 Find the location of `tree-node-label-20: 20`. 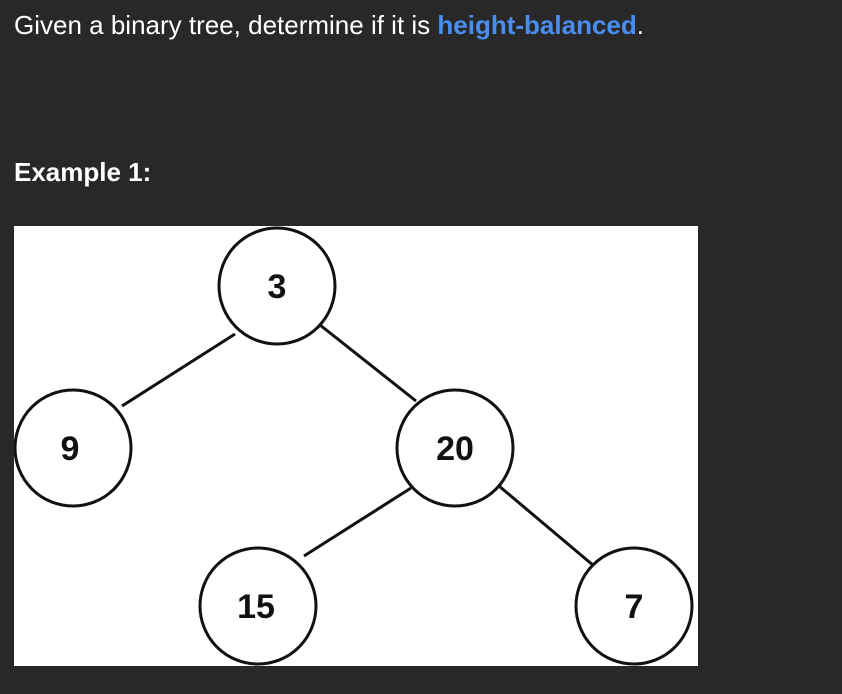

tree-node-label-20: 20 is located at coordinates (455, 449).